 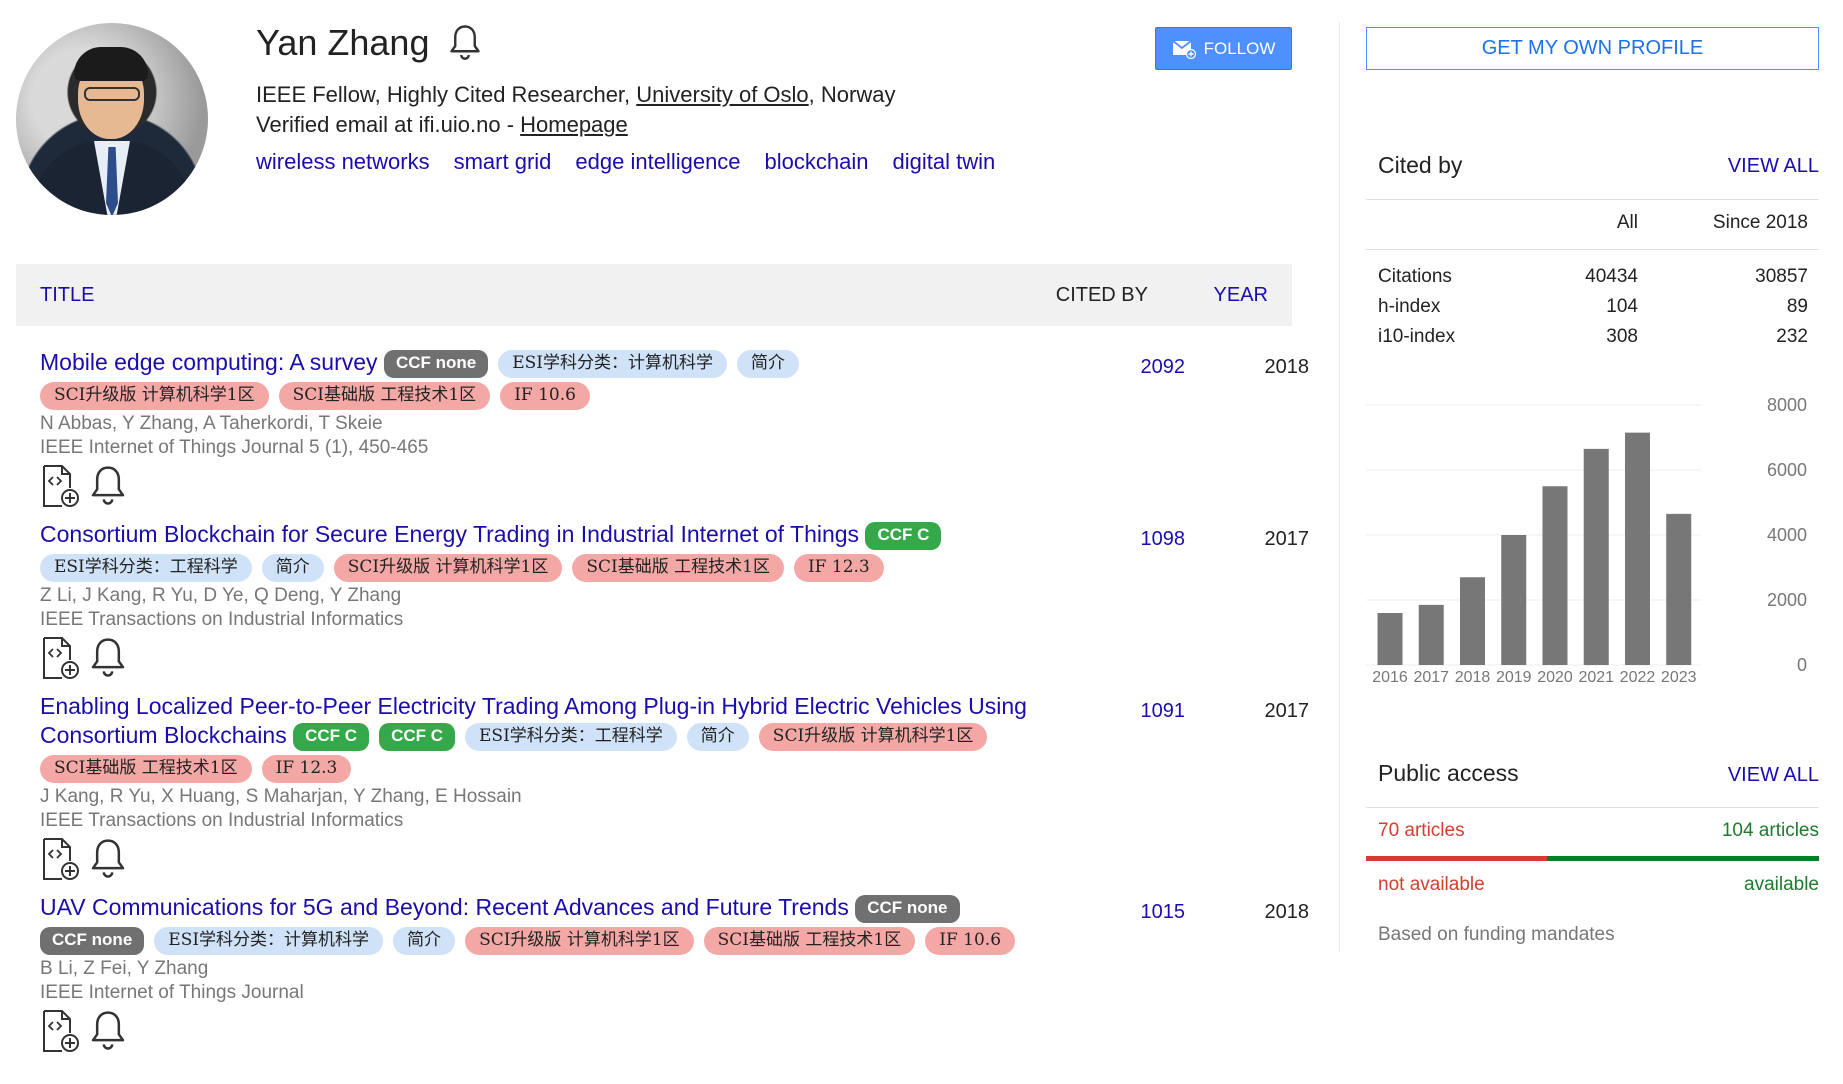 I want to click on stat-since: 89, so click(x=1797, y=306).